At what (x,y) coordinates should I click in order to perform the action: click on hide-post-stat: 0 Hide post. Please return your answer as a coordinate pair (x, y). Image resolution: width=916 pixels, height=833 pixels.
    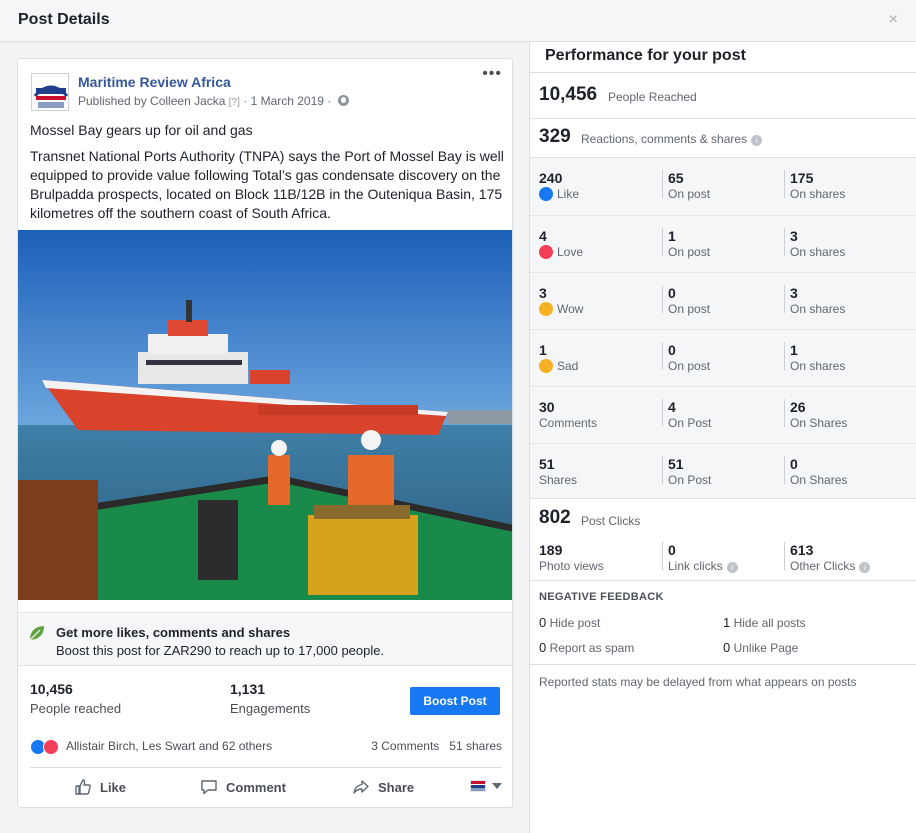
    Looking at the image, I should click on (569, 622).